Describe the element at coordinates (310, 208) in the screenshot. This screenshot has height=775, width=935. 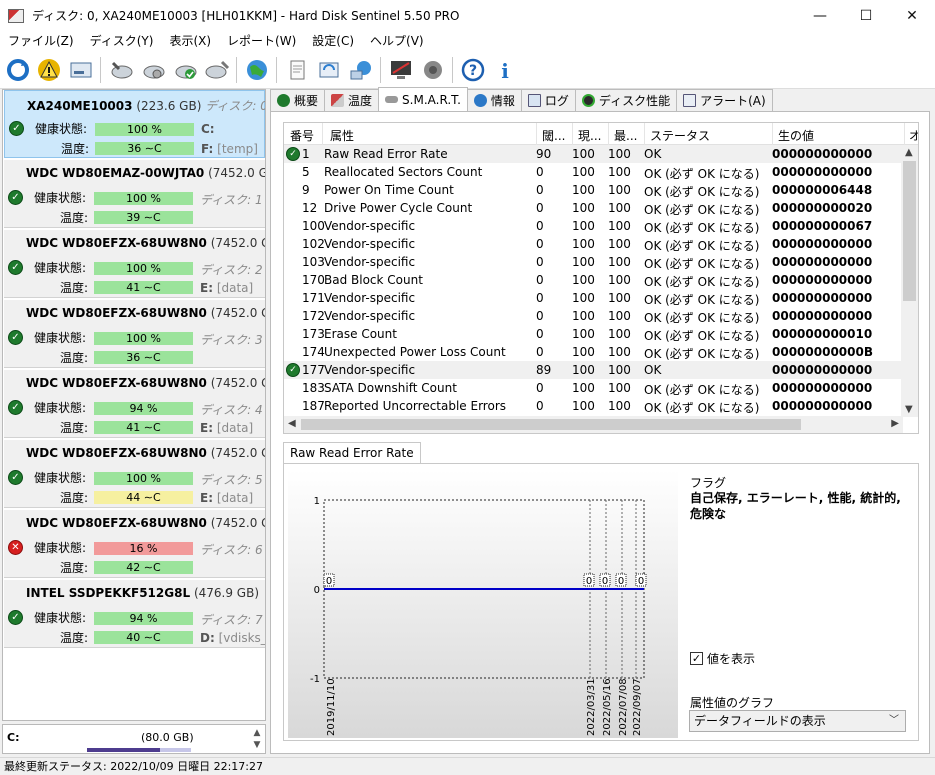
I see `cell-id: 12` at that location.